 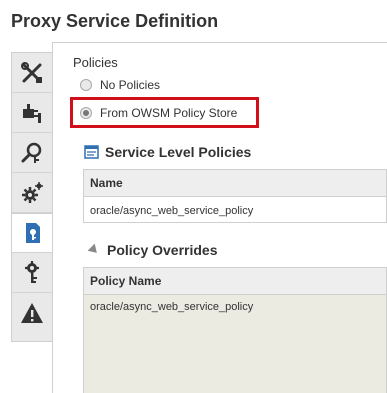 I want to click on no-policies-radio: No Policies, so click(x=120, y=85).